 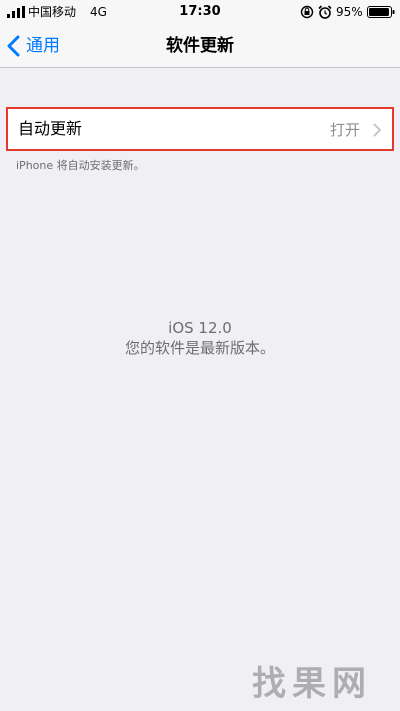 I want to click on alarm-clock-icon, so click(x=325, y=12).